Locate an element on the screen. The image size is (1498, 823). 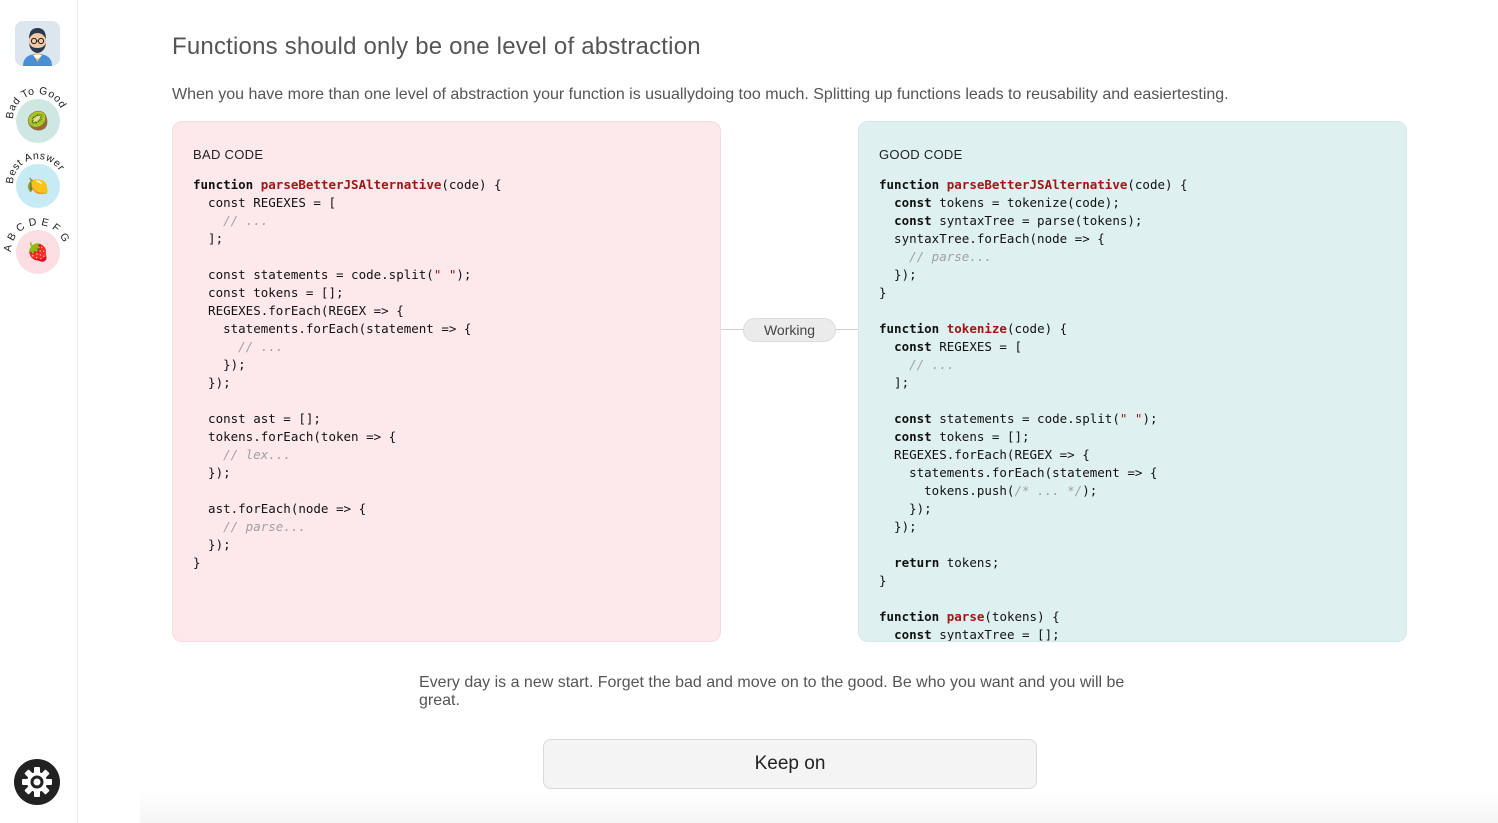
sidebar-item-best-answer: Best Answer 🍋 is located at coordinates (37, 181).